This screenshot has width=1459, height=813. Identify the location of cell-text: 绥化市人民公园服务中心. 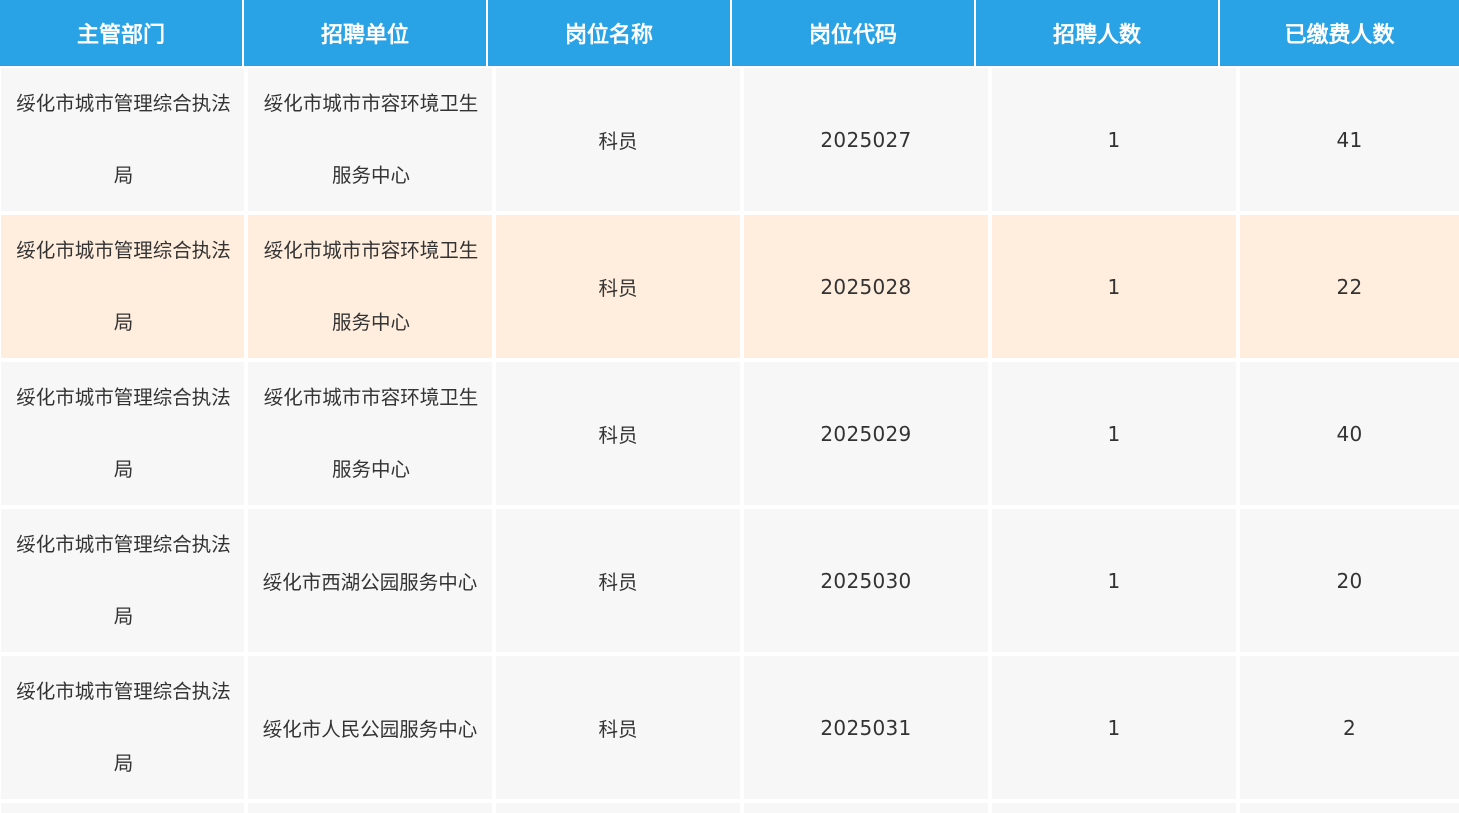
(370, 729).